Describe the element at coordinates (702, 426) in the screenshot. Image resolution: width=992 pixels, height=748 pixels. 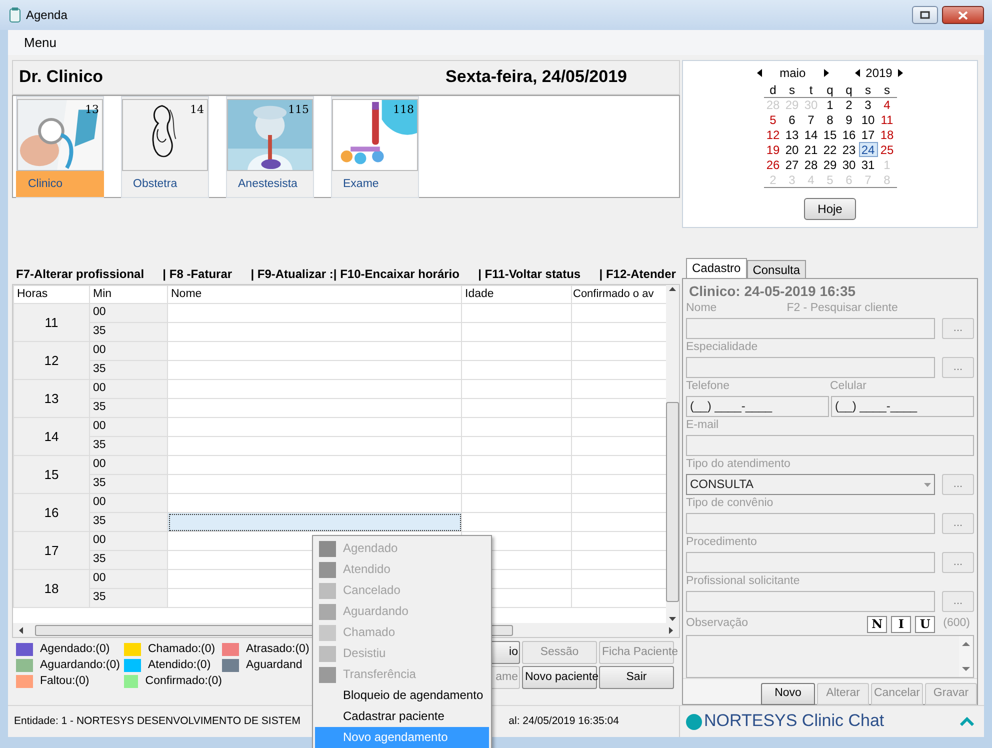
I see `field-label: E-mail` at that location.